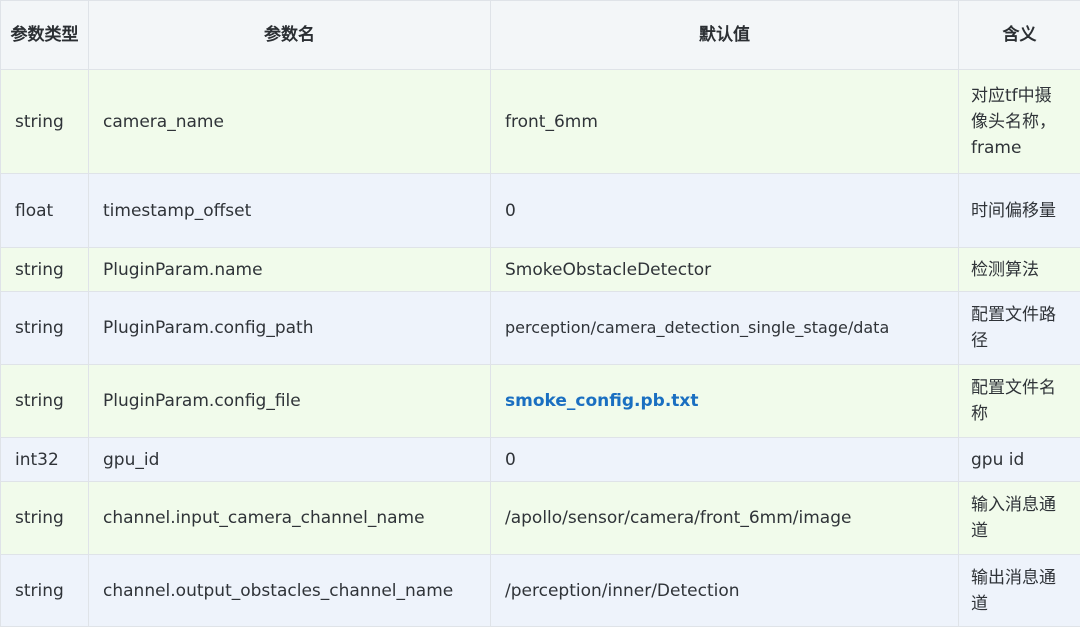  What do you see at coordinates (1019, 460) in the screenshot?
I see `cell-meaning: gpu id` at bounding box center [1019, 460].